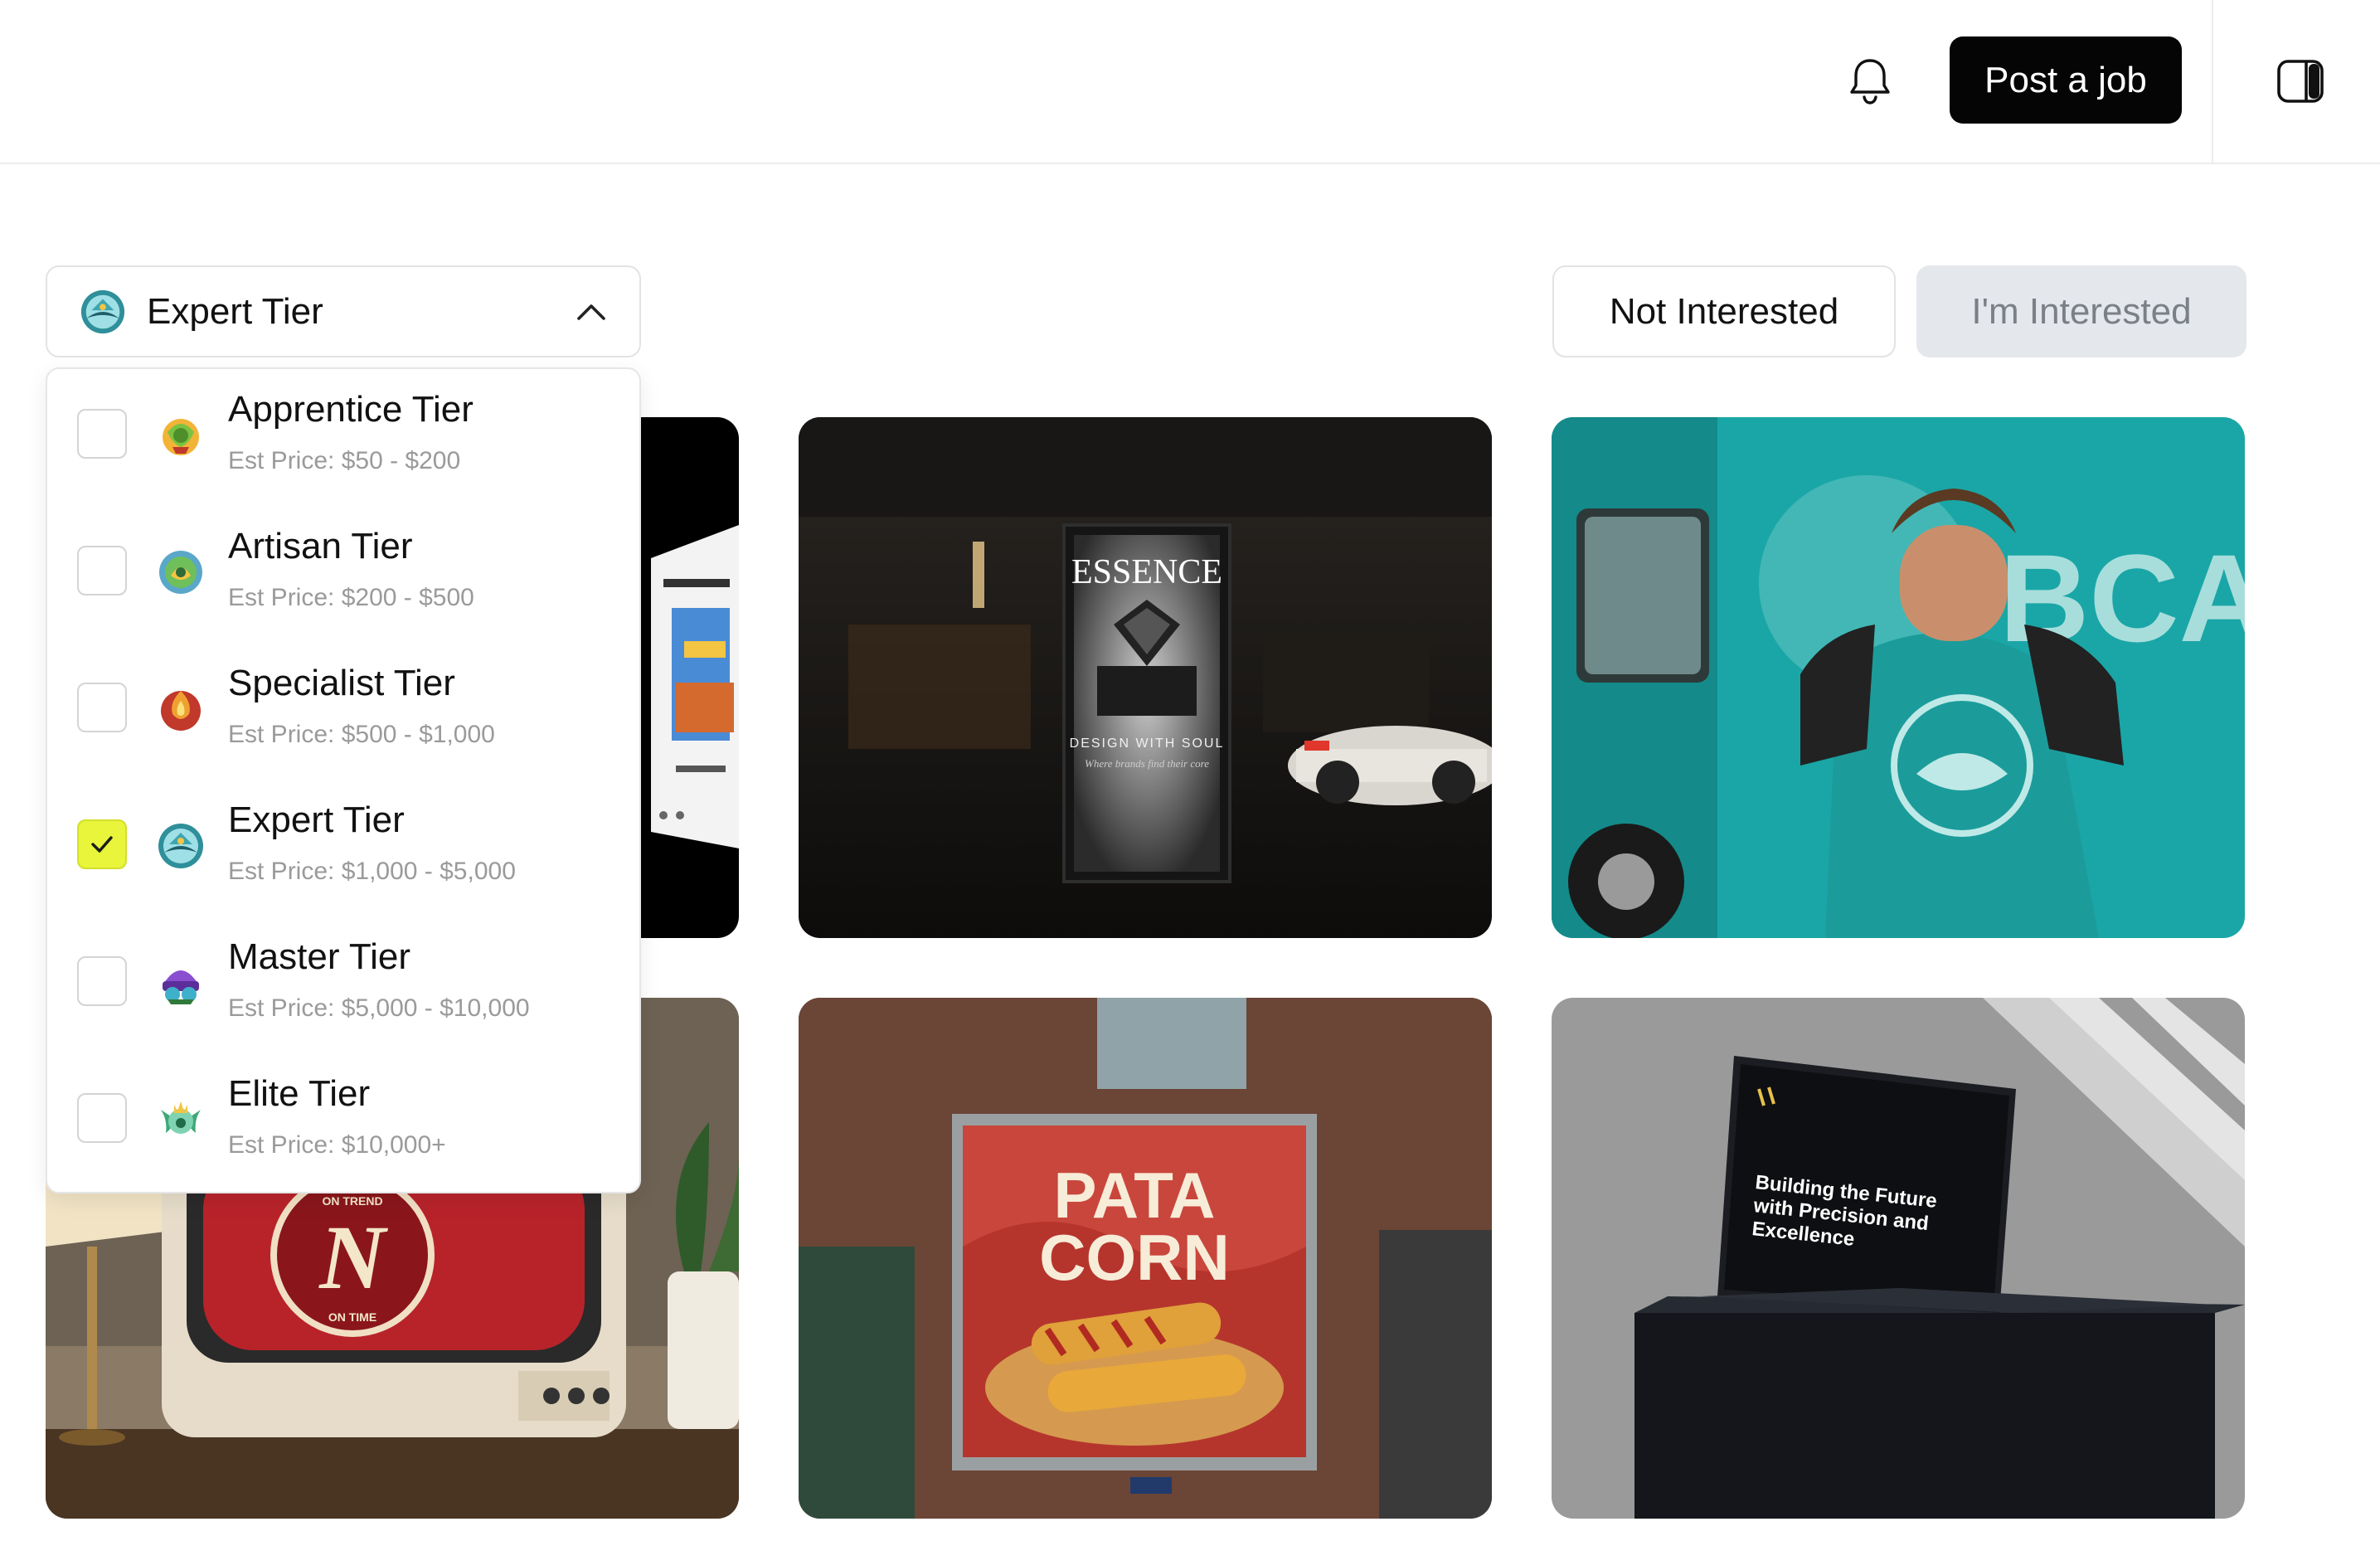 Image resolution: width=2380 pixels, height=1541 pixels. Describe the element at coordinates (1870, 80) in the screenshot. I see `bell-icon` at that location.